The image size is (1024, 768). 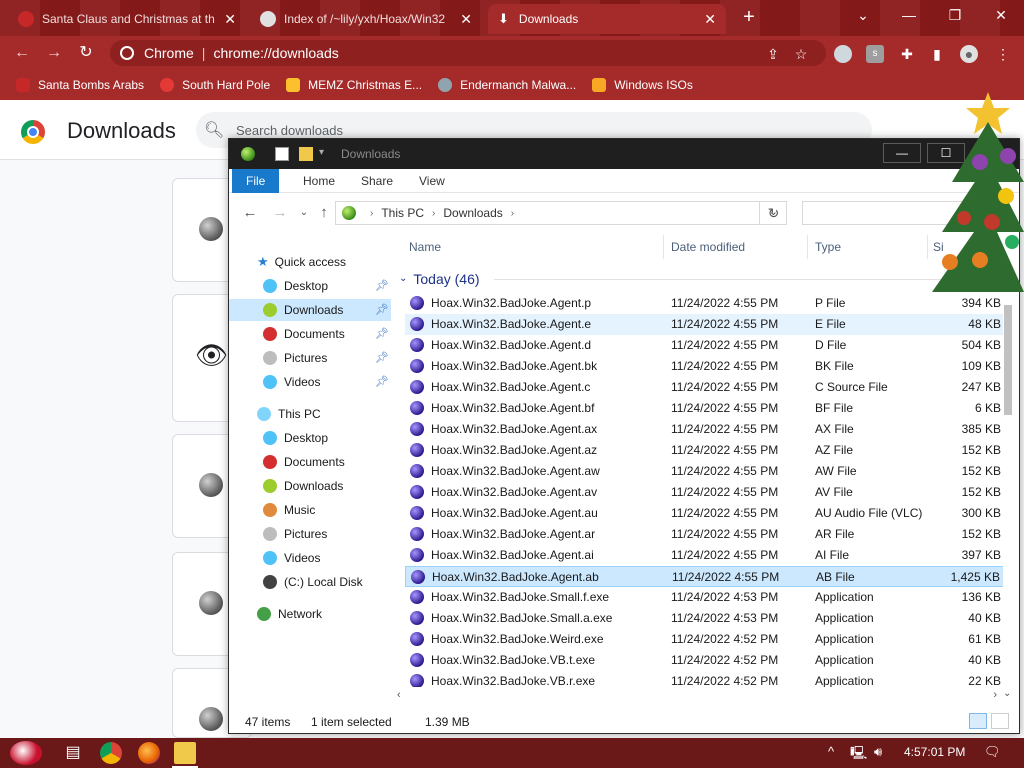 I want to click on scroll-right-icon: ›, so click(x=995, y=695).